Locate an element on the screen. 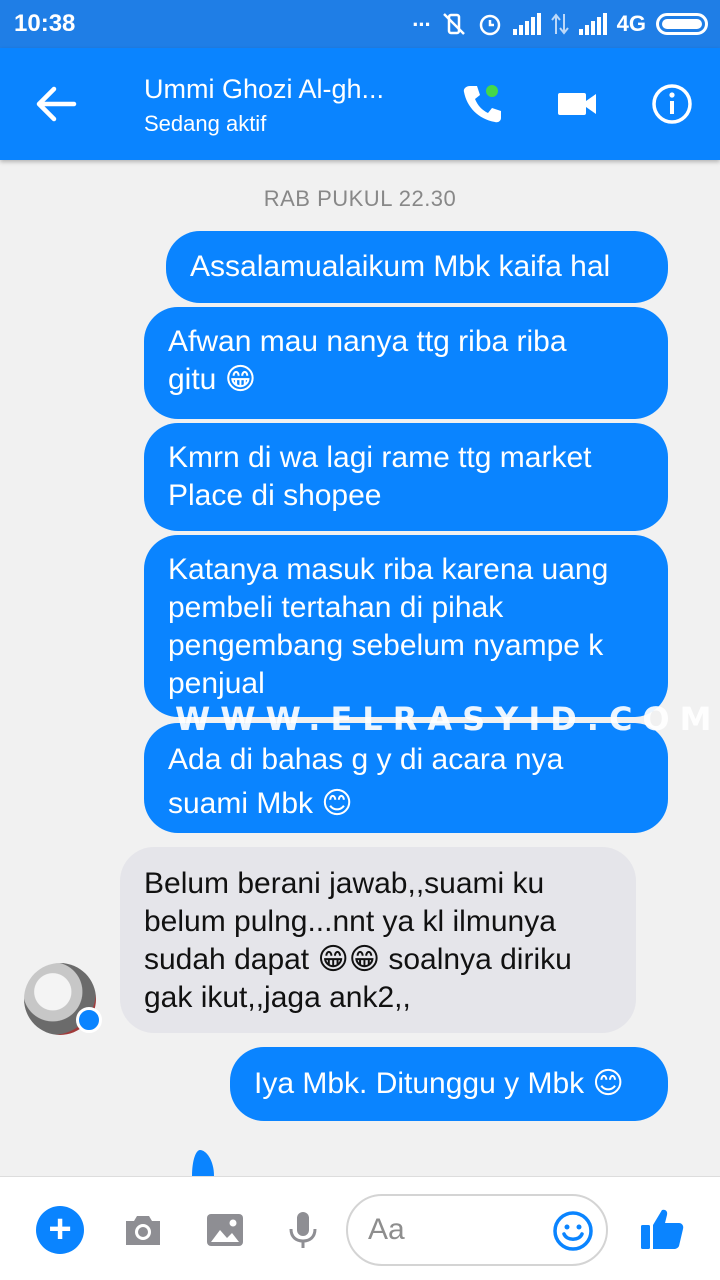 The image size is (720, 1280). message-text: gak ikut,,jaga ank2,, is located at coordinates (277, 997).